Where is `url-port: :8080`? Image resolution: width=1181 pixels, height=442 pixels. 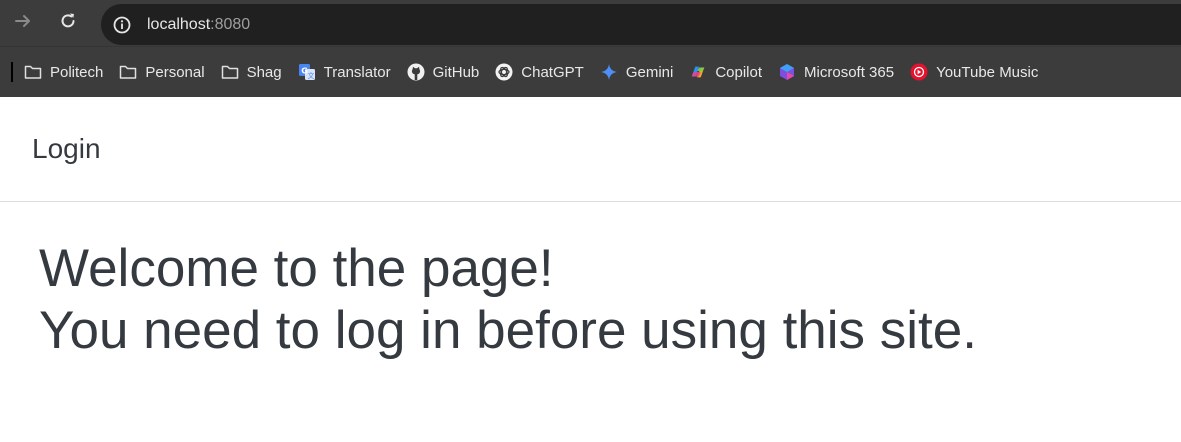 url-port: :8080 is located at coordinates (230, 24).